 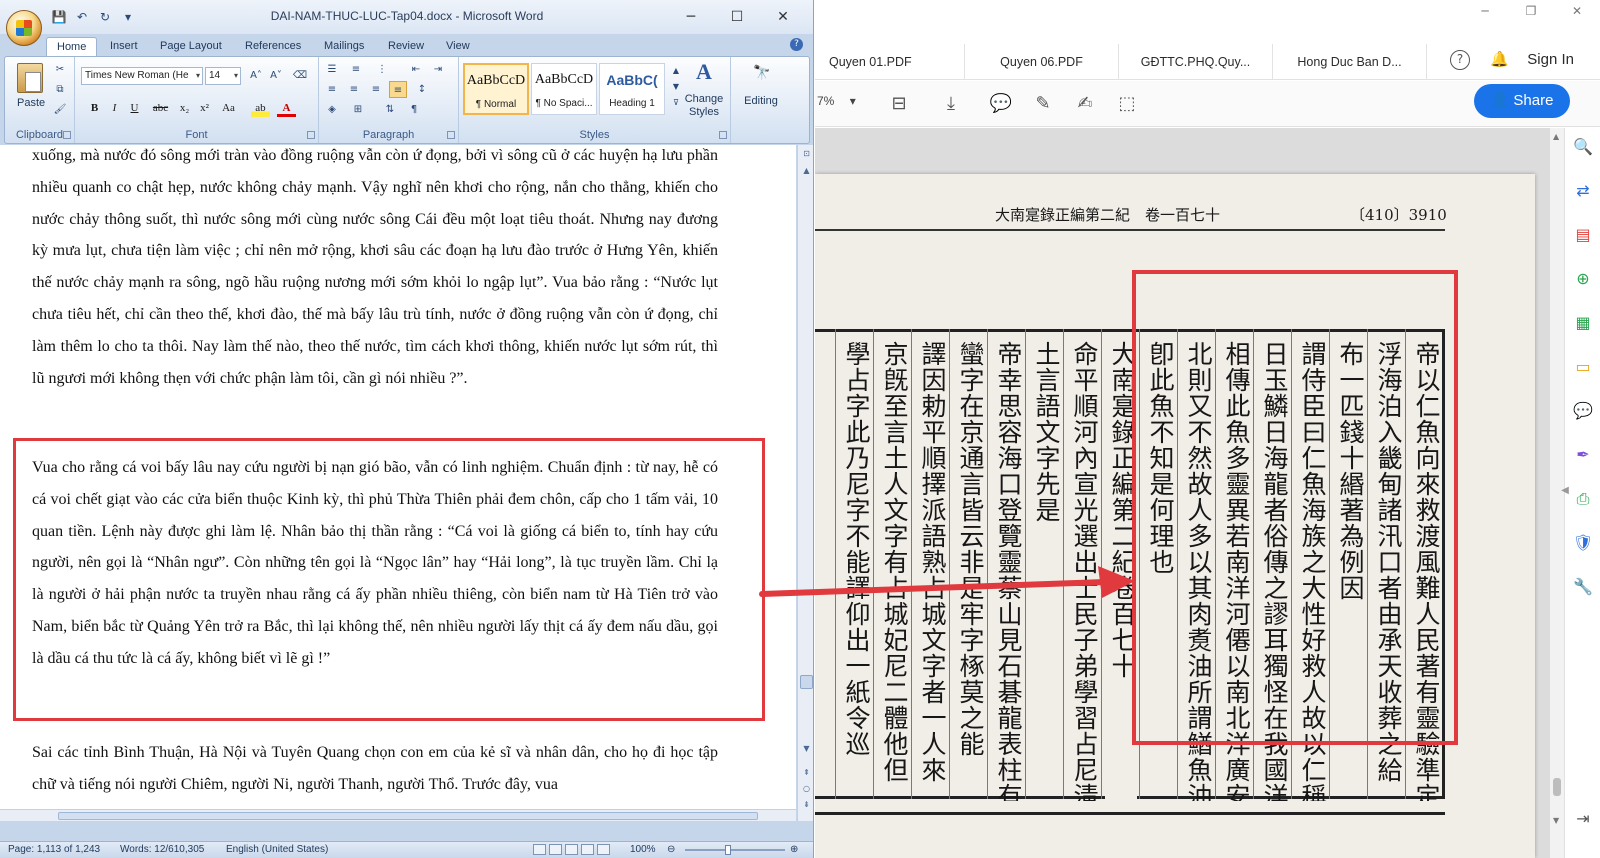 What do you see at coordinates (1583, 323) in the screenshot?
I see `edit-pdf-icon: ▦` at bounding box center [1583, 323].